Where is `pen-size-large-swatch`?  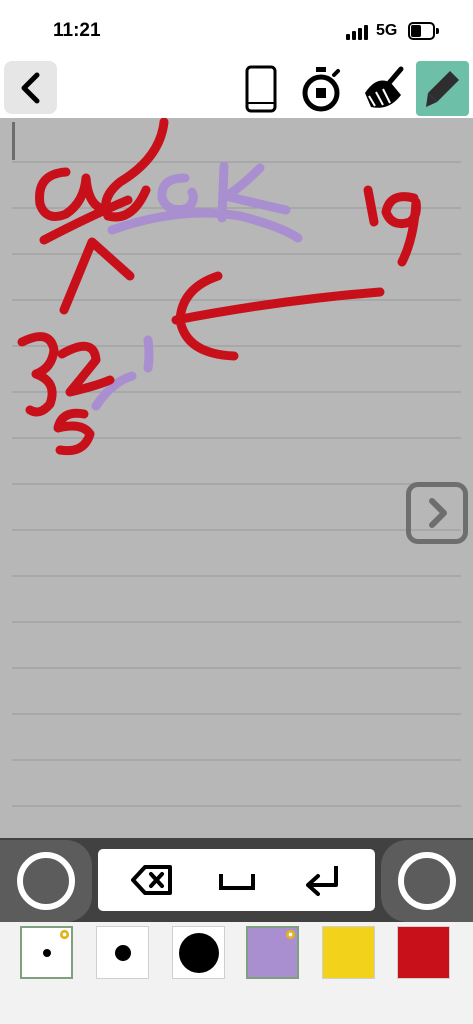
pen-size-large-swatch is located at coordinates (198, 952).